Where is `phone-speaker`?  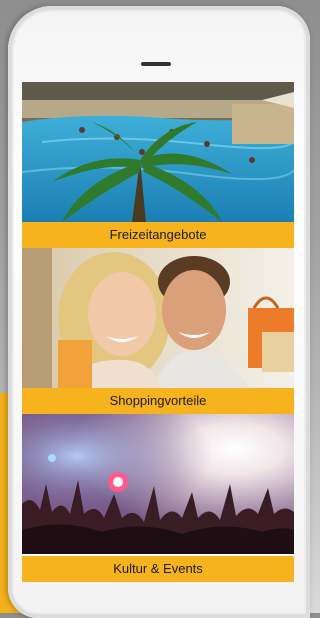 phone-speaker is located at coordinates (156, 64).